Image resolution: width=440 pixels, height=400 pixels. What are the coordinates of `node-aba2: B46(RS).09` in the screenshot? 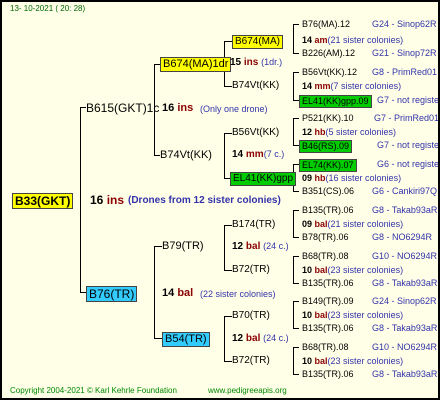 It's located at (326, 146).